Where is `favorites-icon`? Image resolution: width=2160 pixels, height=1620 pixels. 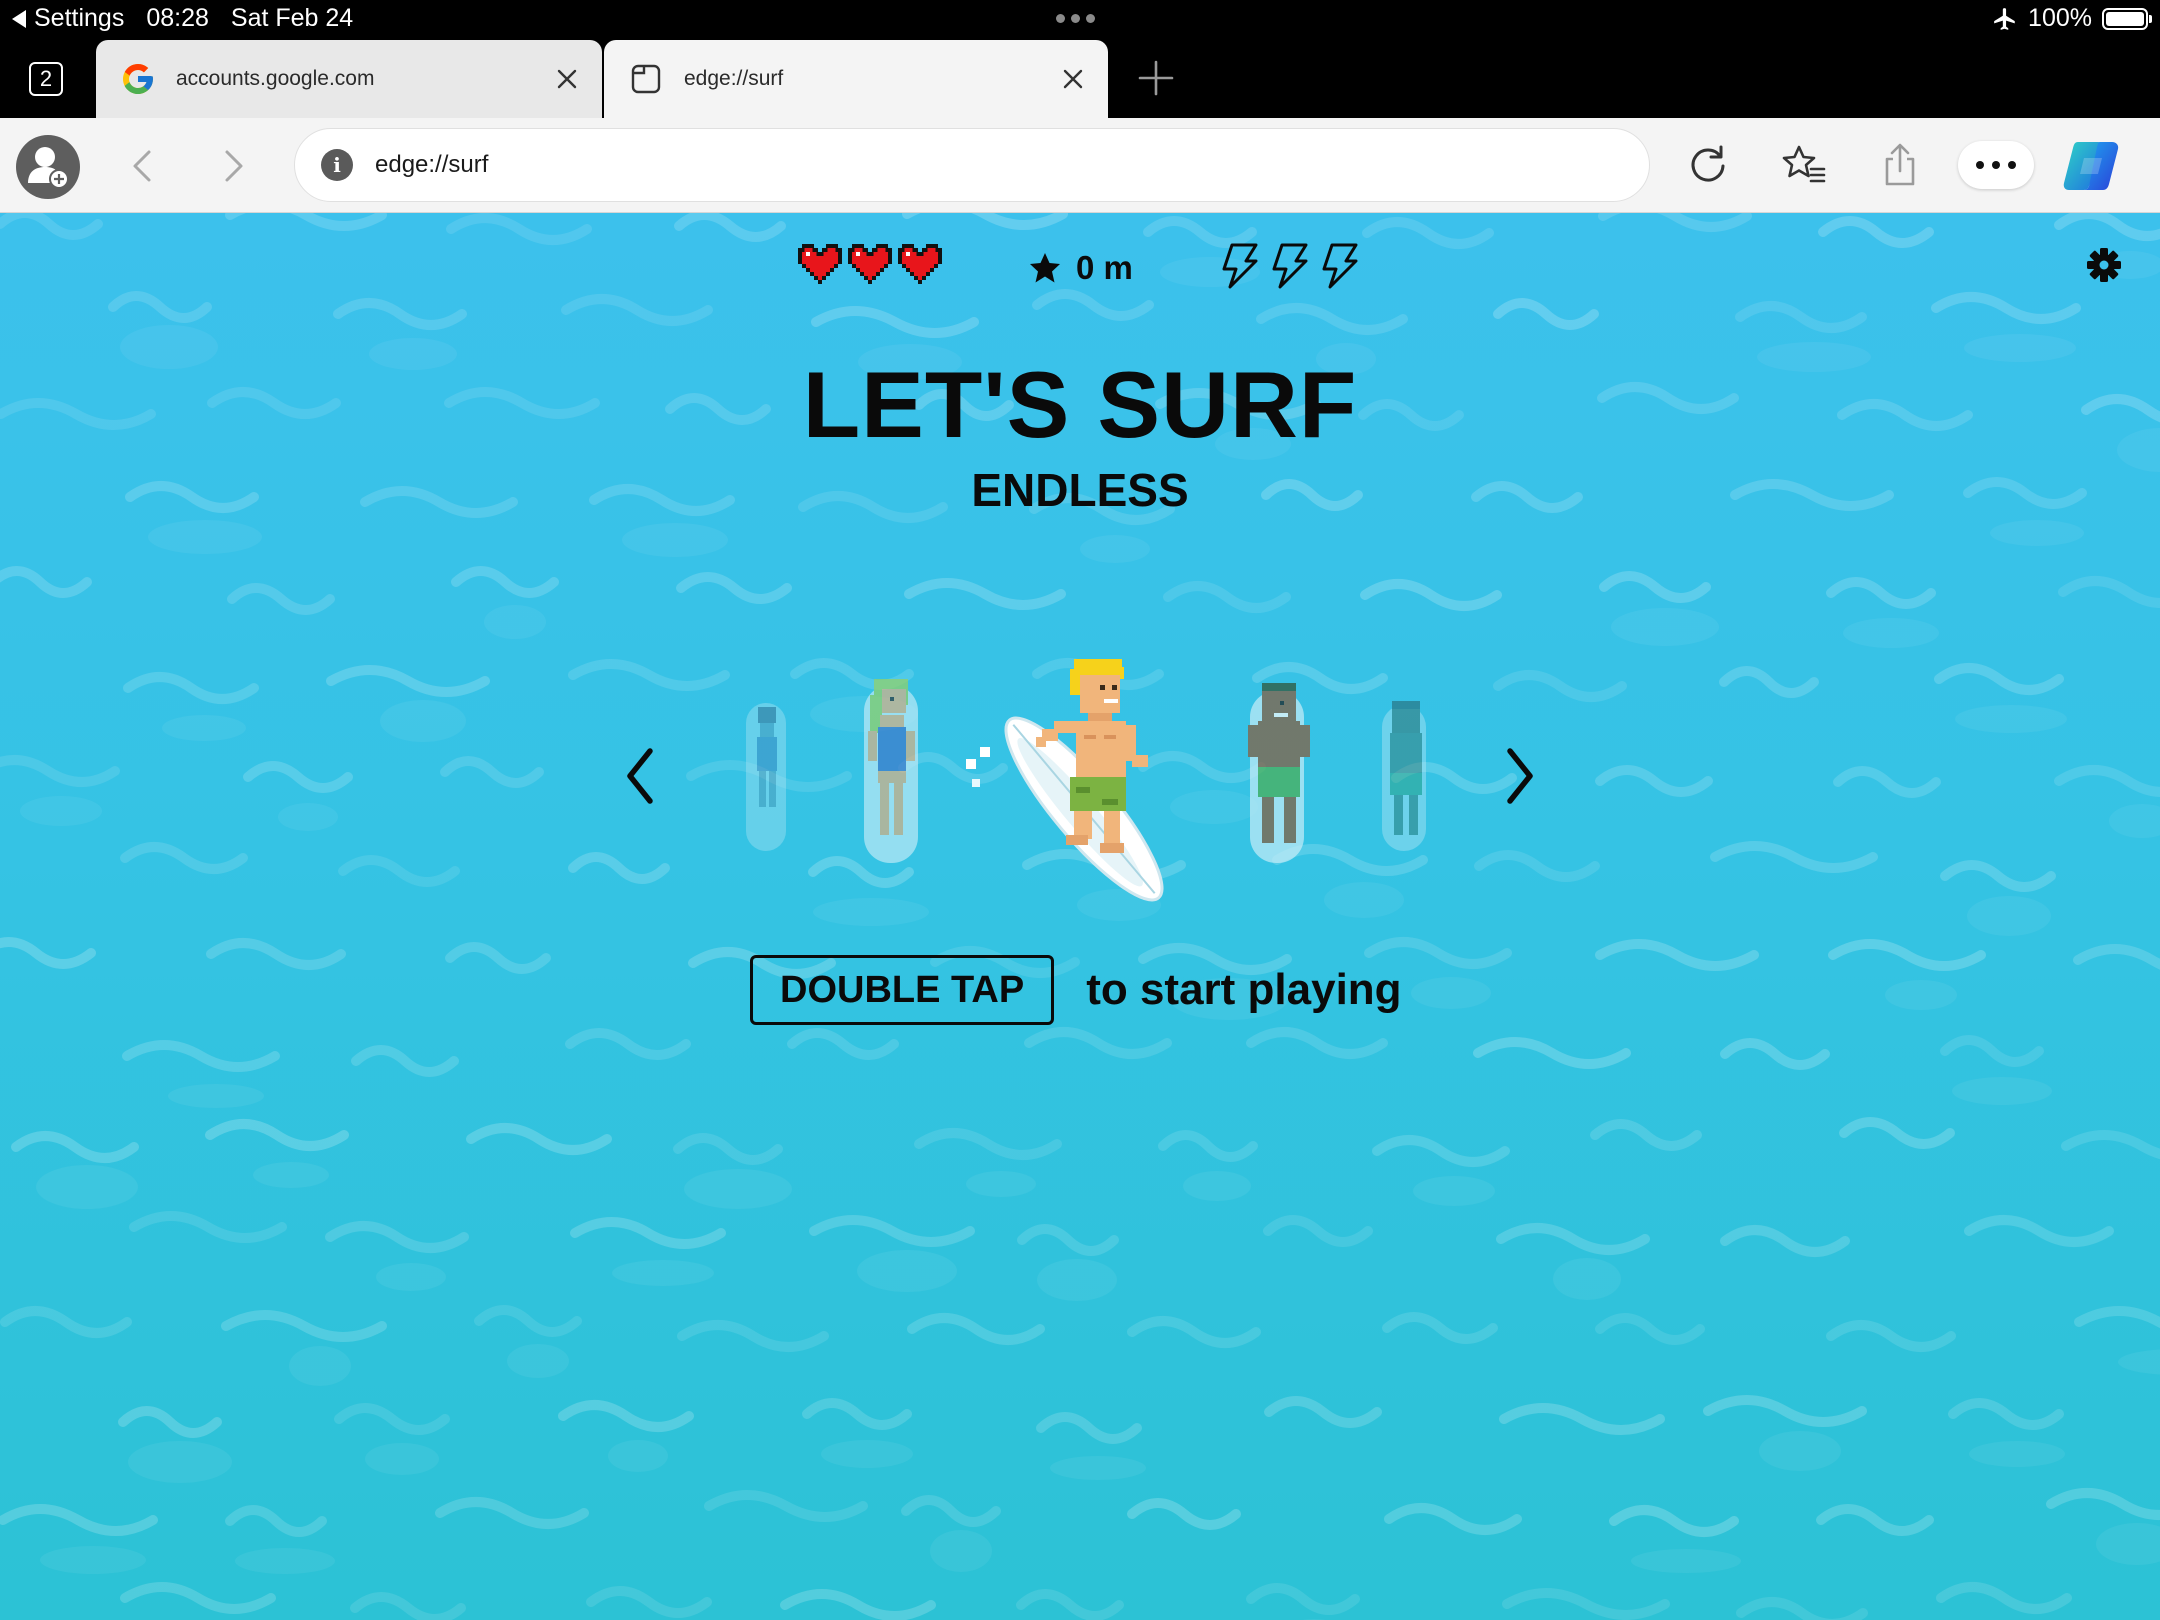
favorites-icon is located at coordinates (1804, 165).